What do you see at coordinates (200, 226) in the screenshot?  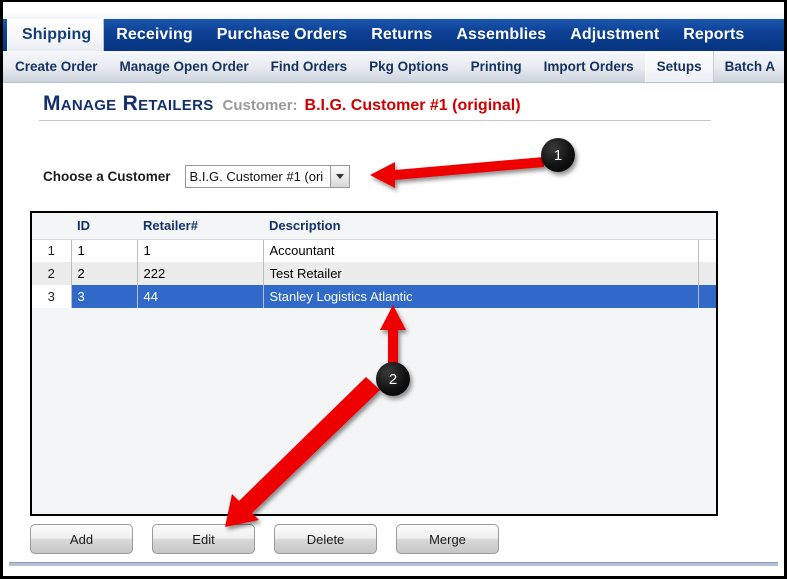 I see `col-header-retailer: Retailer#` at bounding box center [200, 226].